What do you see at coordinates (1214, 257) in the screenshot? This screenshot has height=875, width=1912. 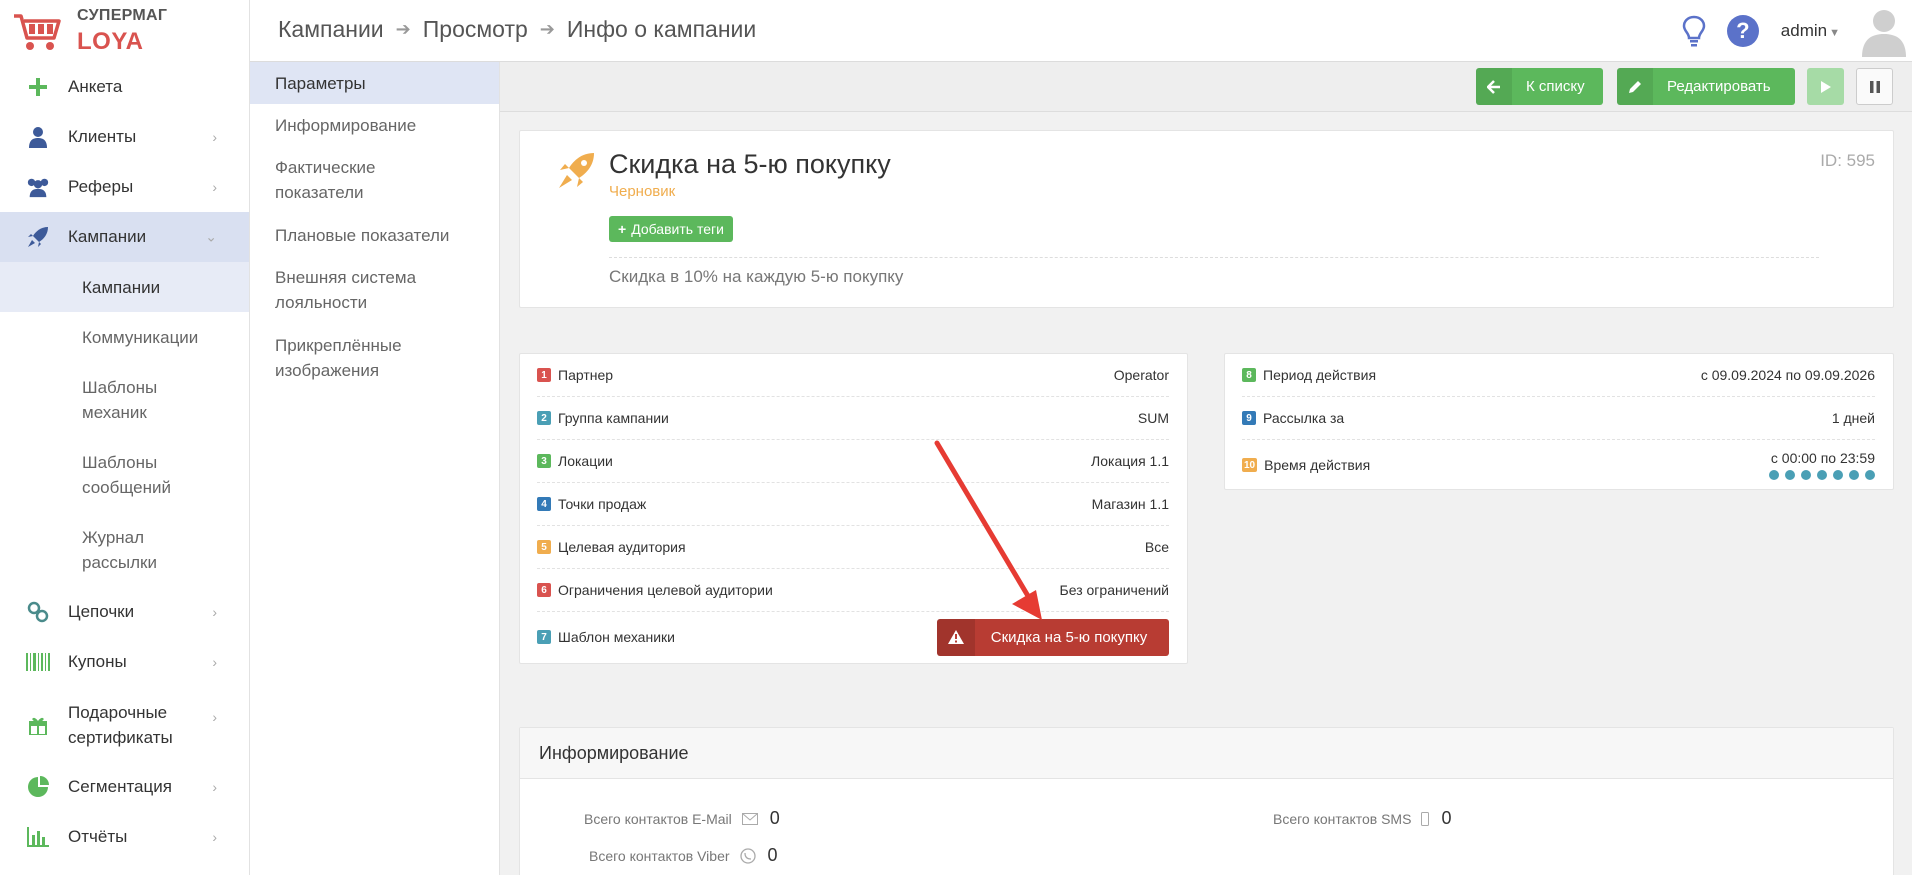 I see `divider` at bounding box center [1214, 257].